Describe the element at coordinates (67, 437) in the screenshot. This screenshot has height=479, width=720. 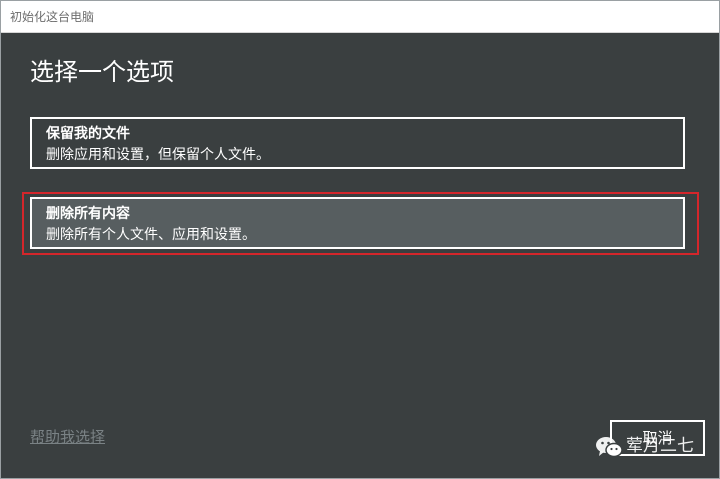
I see `help-me-choose-link: 帮助我选择` at that location.